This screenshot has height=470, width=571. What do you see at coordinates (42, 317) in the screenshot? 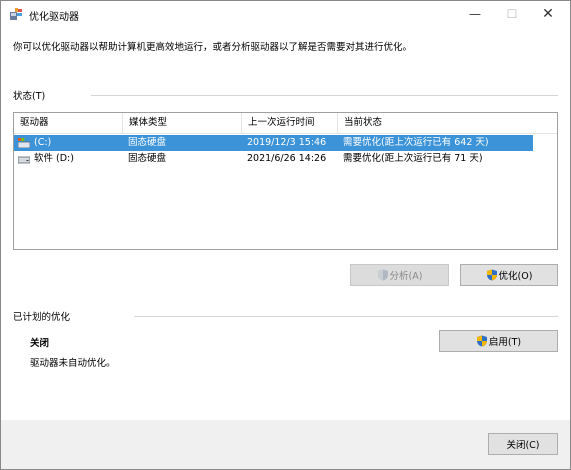
I see `scheduled-group-label: 已计划的优化` at bounding box center [42, 317].